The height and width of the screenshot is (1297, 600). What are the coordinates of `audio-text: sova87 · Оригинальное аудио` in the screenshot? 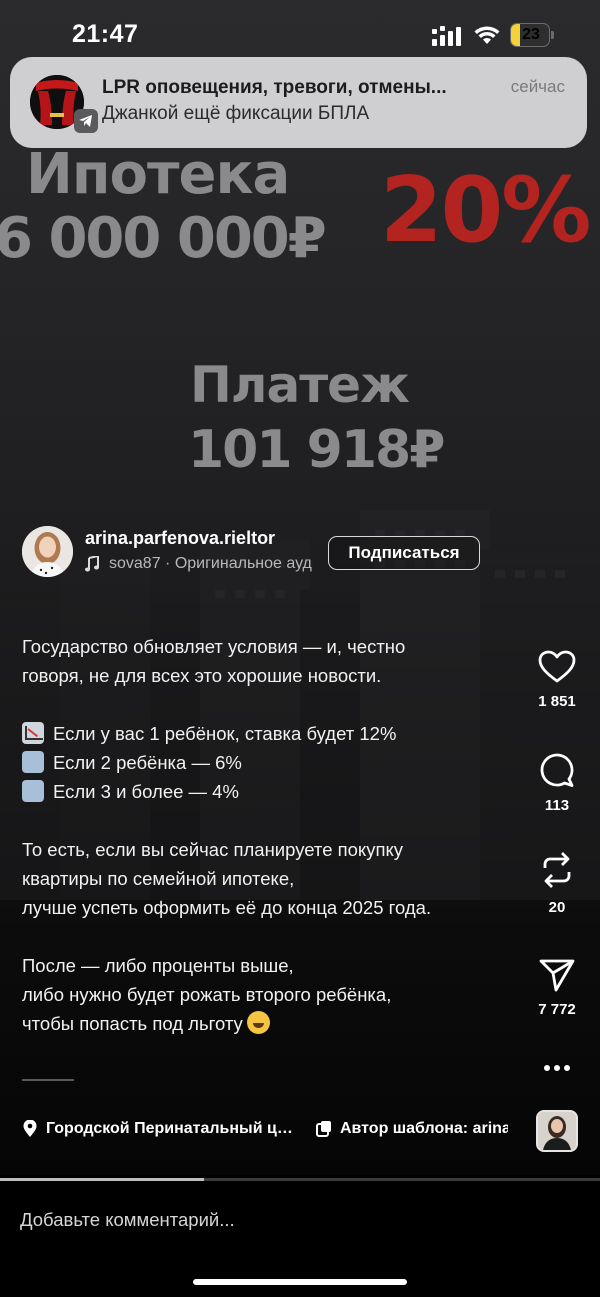 It's located at (211, 563).